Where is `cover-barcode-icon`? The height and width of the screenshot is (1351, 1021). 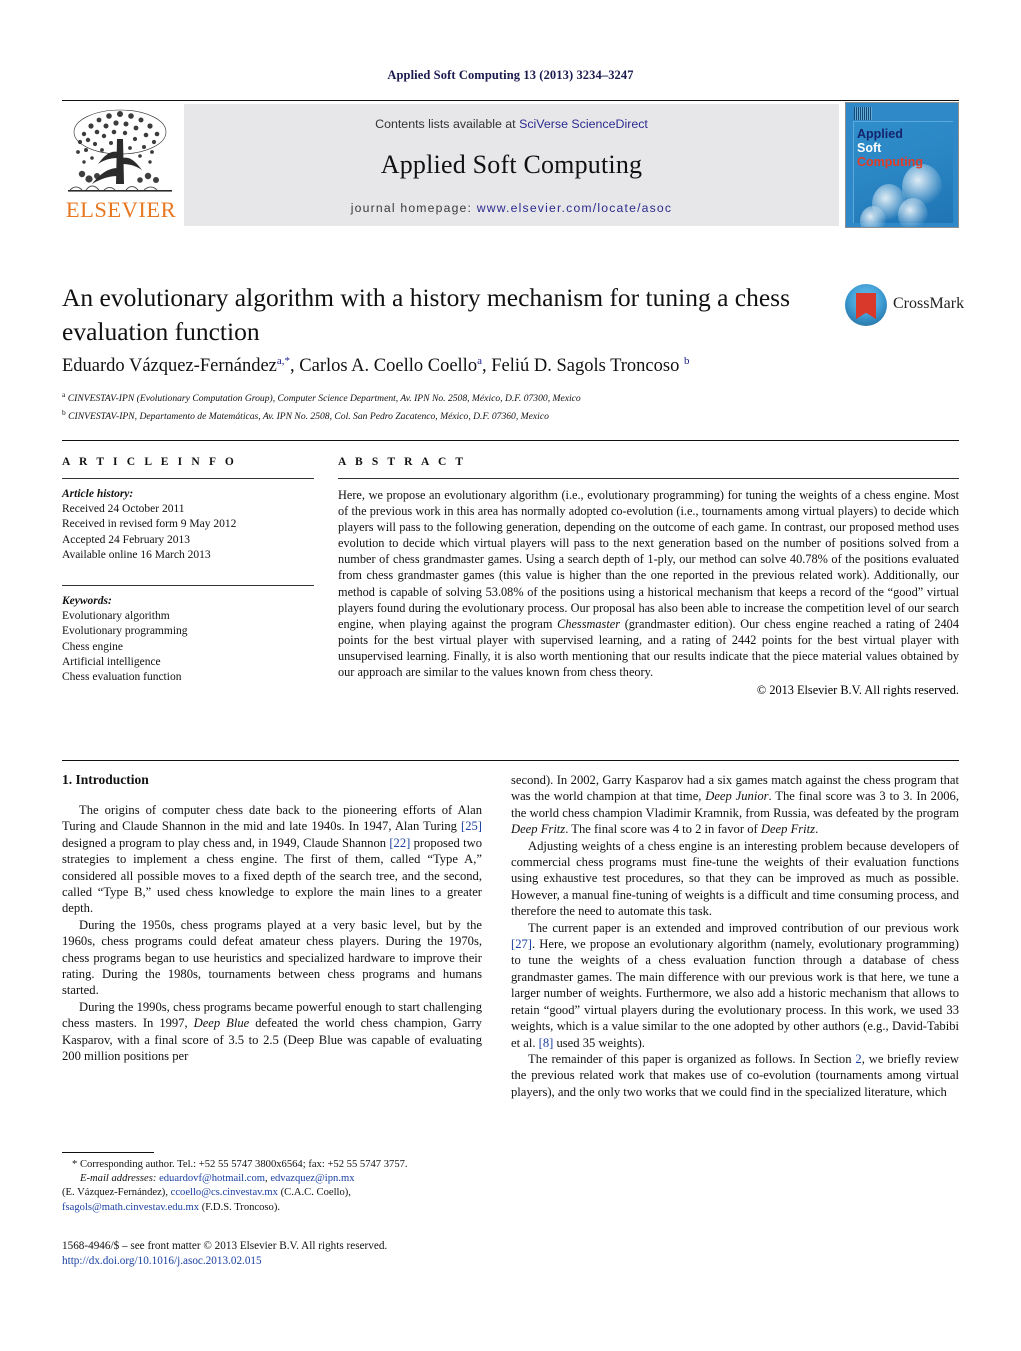
cover-barcode-icon is located at coordinates (863, 113).